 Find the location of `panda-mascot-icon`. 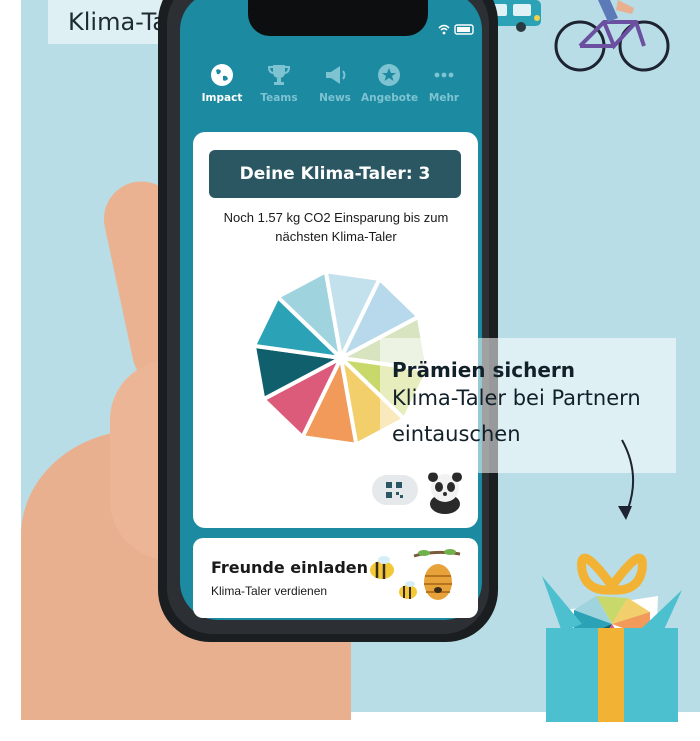

panda-mascot-icon is located at coordinates (445, 493).